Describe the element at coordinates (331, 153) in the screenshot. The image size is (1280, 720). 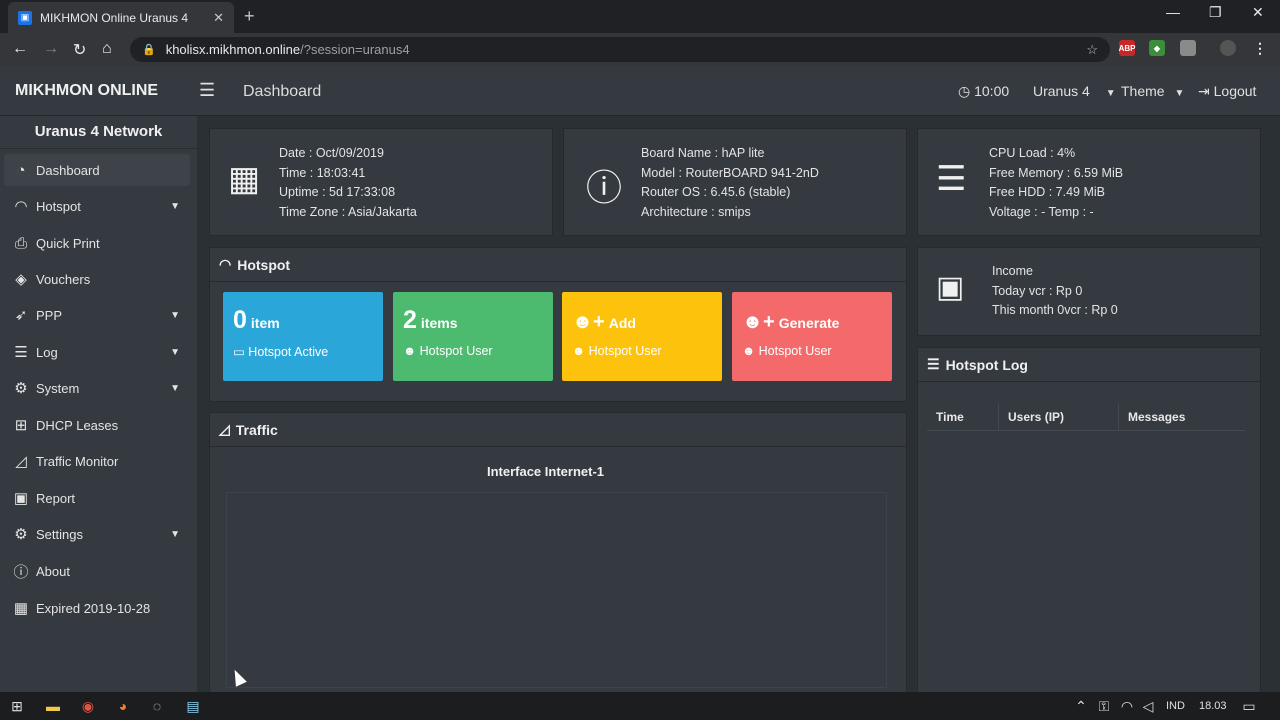
I see `date-text: Date : Oct/09/2019` at that location.